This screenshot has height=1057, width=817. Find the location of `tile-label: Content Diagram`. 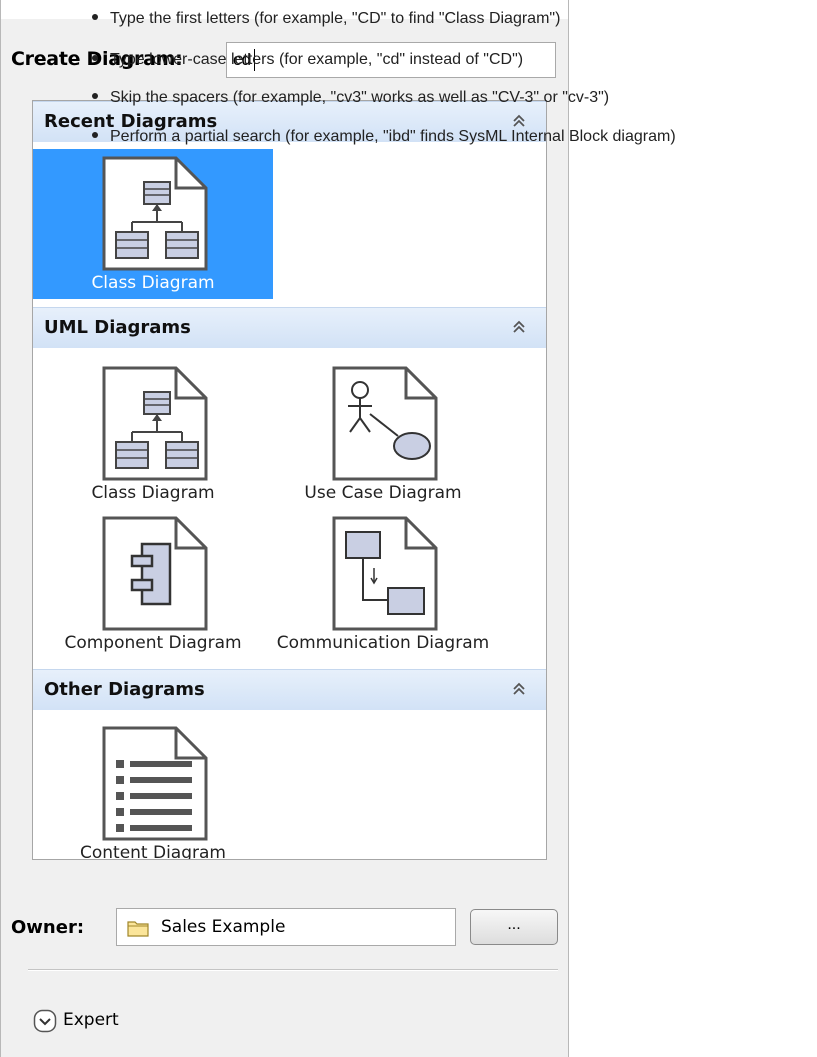

tile-label: Content Diagram is located at coordinates (152, 851).